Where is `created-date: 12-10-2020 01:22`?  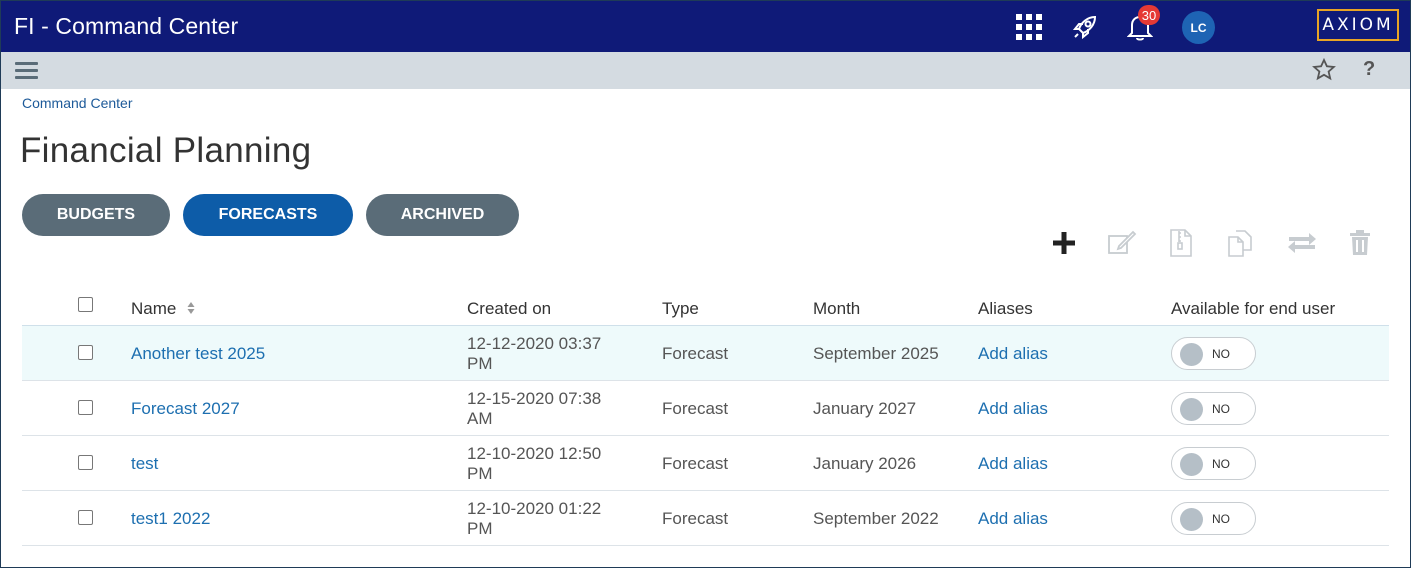
created-date: 12-10-2020 01:22 is located at coordinates (534, 508).